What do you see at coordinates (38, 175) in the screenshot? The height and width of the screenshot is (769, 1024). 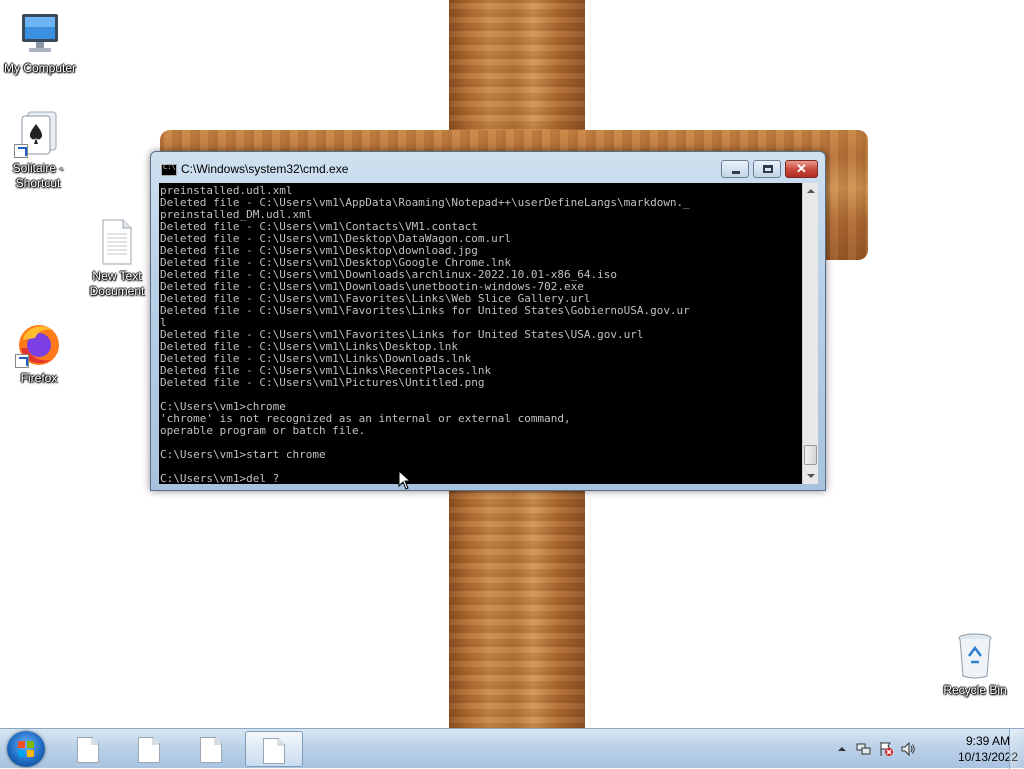 I see `desktop-icon-label: Solitaire - Shortcut` at bounding box center [38, 175].